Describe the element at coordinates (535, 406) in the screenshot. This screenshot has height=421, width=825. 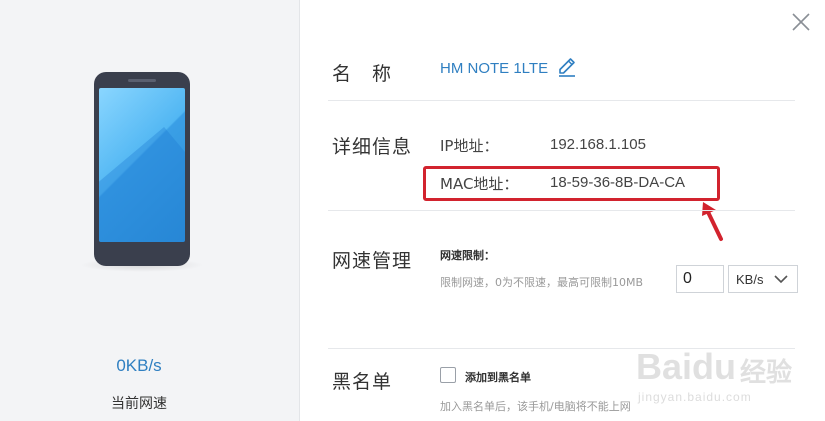
I see `blacklist-hint: 加入黑名单后，该手机/电脑将不能上网` at that location.